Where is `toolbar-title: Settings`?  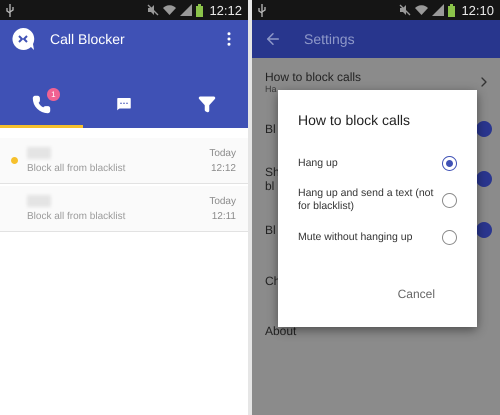 toolbar-title: Settings is located at coordinates (329, 39).